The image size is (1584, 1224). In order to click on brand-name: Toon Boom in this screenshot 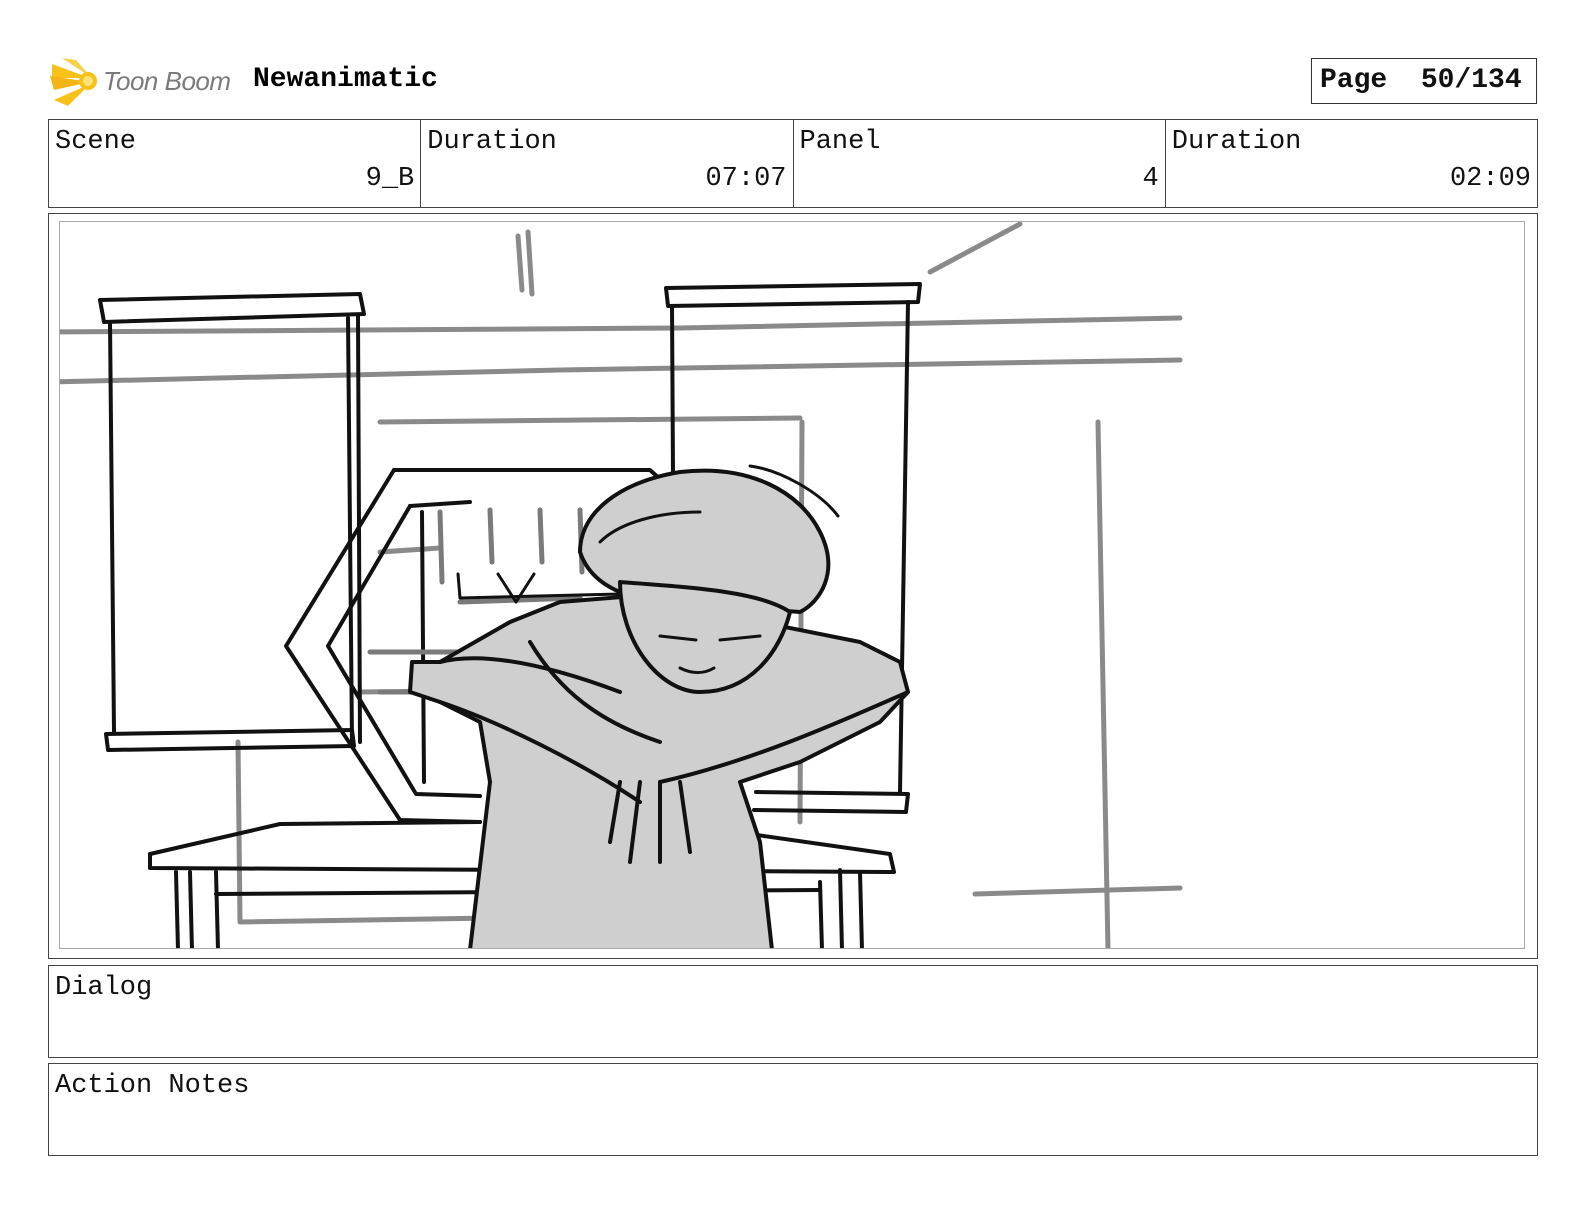, I will do `click(167, 81)`.